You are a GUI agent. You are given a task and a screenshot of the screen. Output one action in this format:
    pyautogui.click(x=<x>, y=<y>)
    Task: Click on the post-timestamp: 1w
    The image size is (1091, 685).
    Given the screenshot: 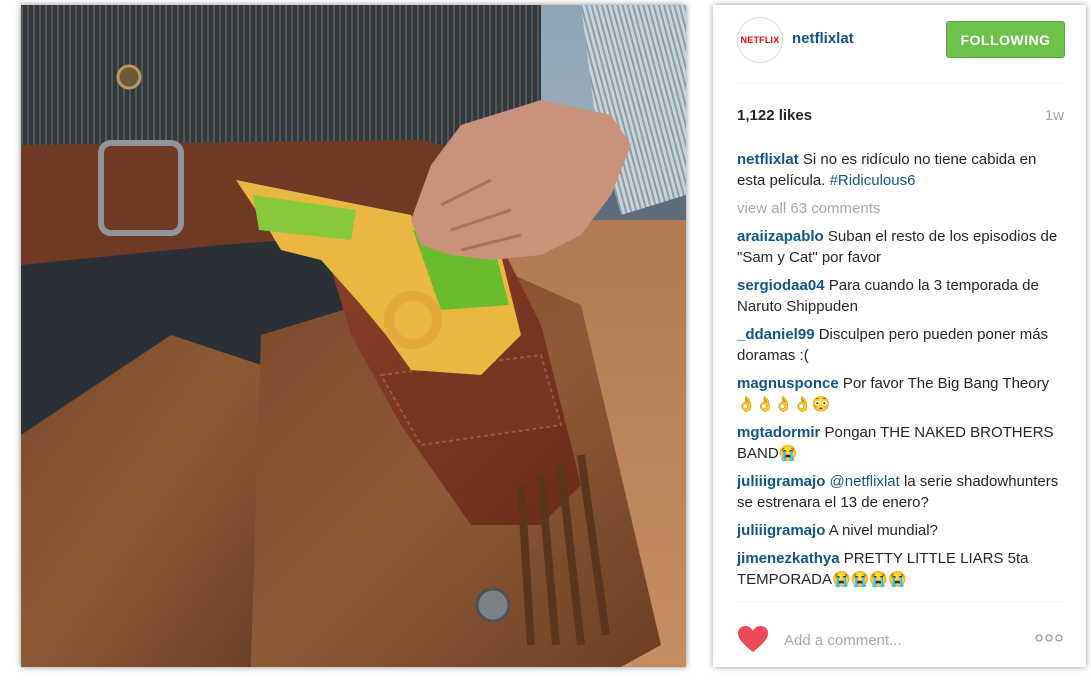 What is the action you would take?
    pyautogui.click(x=1054, y=115)
    